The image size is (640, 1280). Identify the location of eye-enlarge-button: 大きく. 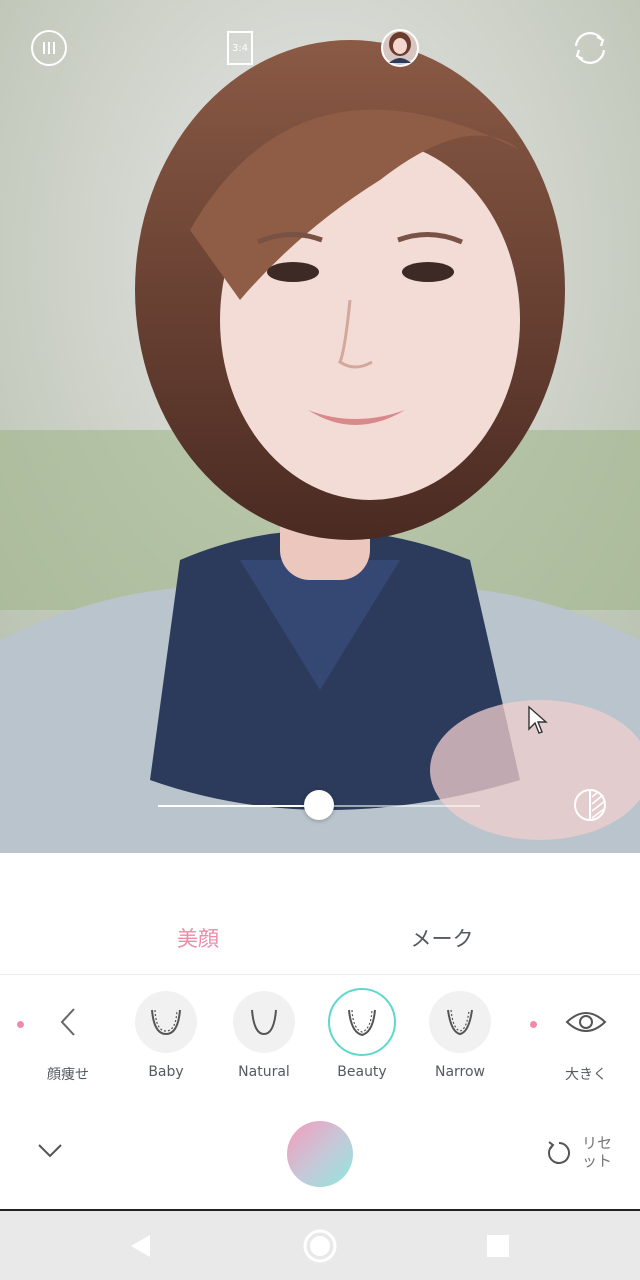
(586, 1037).